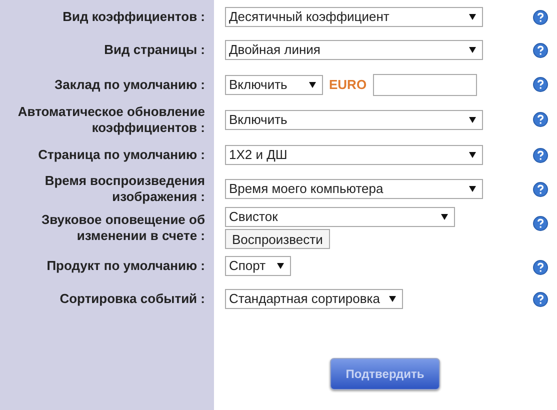 Image resolution: width=557 pixels, height=410 pixels. What do you see at coordinates (122, 228) in the screenshot?
I see `setting-label: Звуковое оповещение об изменении в счете :` at bounding box center [122, 228].